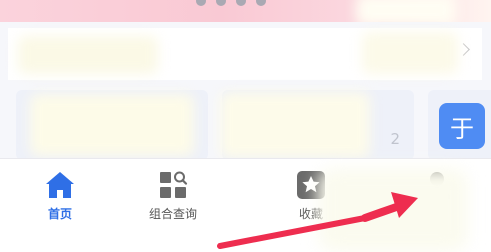  What do you see at coordinates (172, 214) in the screenshot?
I see `tab-label: 组合查询` at bounding box center [172, 214].